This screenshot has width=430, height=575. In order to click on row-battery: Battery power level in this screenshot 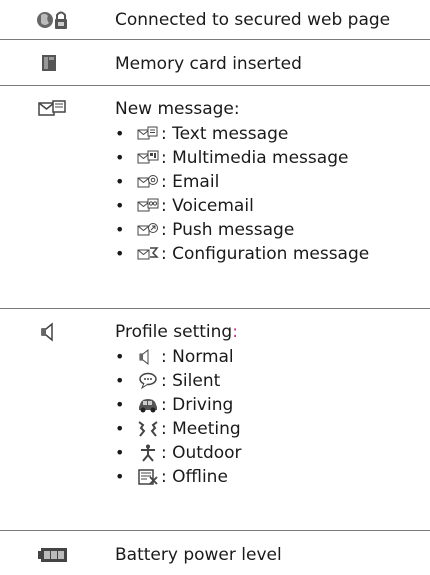, I will do `click(215, 553)`.